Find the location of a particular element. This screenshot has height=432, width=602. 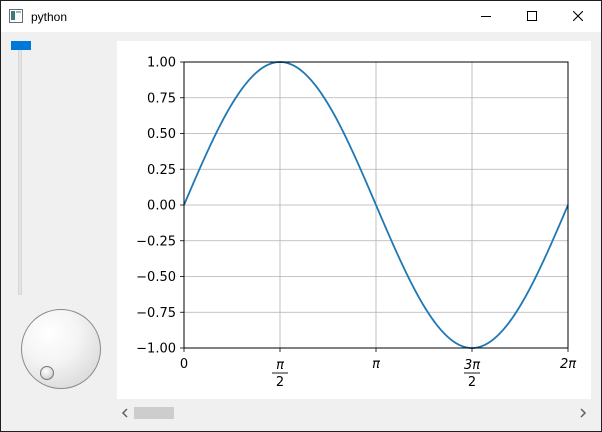

y-tick-label-2: 0.50 is located at coordinates (161, 134).